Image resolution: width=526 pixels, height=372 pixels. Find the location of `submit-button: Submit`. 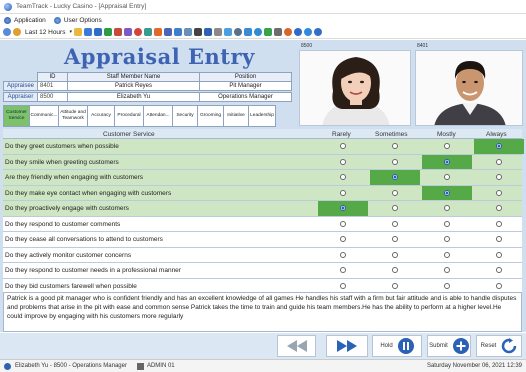

submit-button: Submit is located at coordinates (449, 346).